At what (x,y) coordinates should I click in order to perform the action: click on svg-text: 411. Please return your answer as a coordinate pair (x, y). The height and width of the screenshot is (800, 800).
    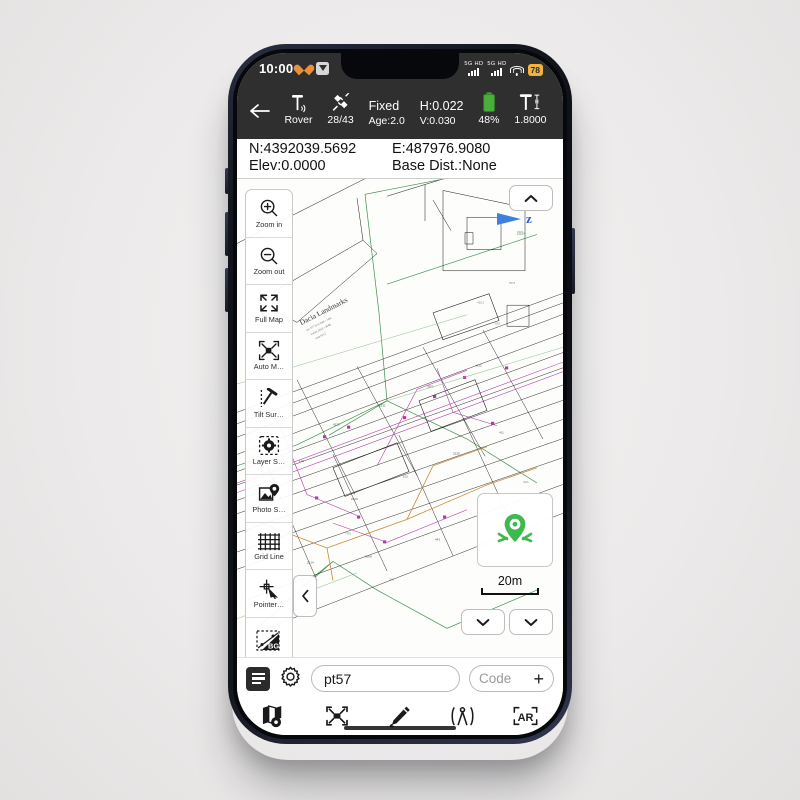
    Looking at the image, I should click on (501, 432).